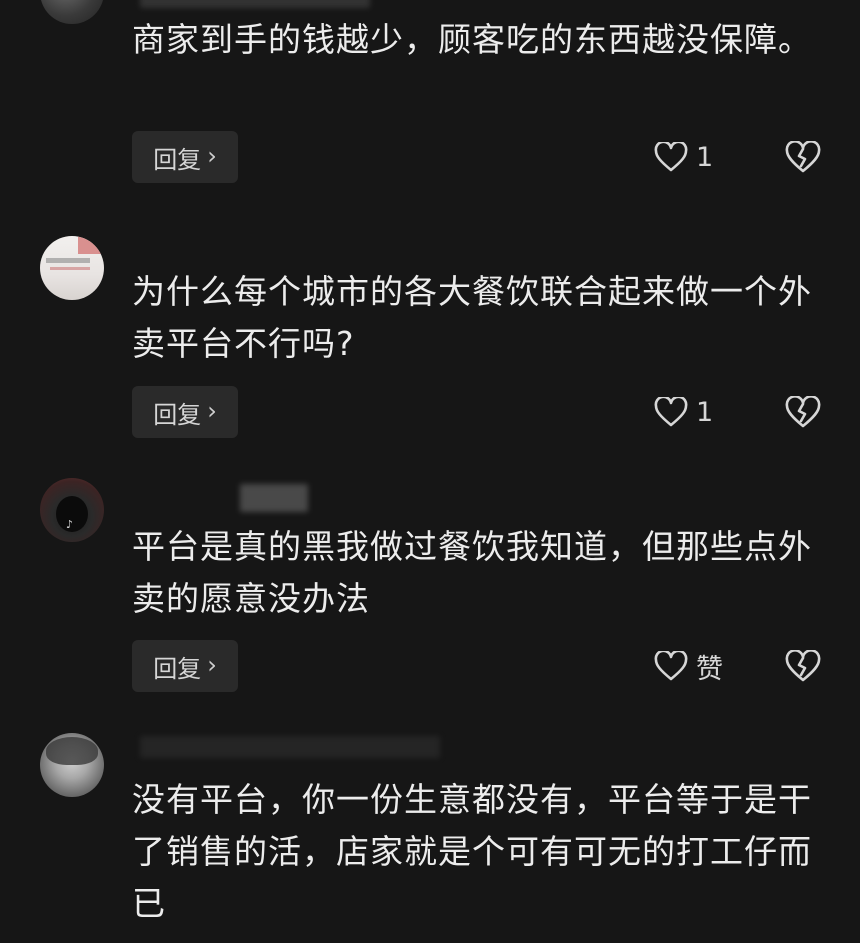  What do you see at coordinates (72, 510) in the screenshot?
I see `avatar: ♪` at bounding box center [72, 510].